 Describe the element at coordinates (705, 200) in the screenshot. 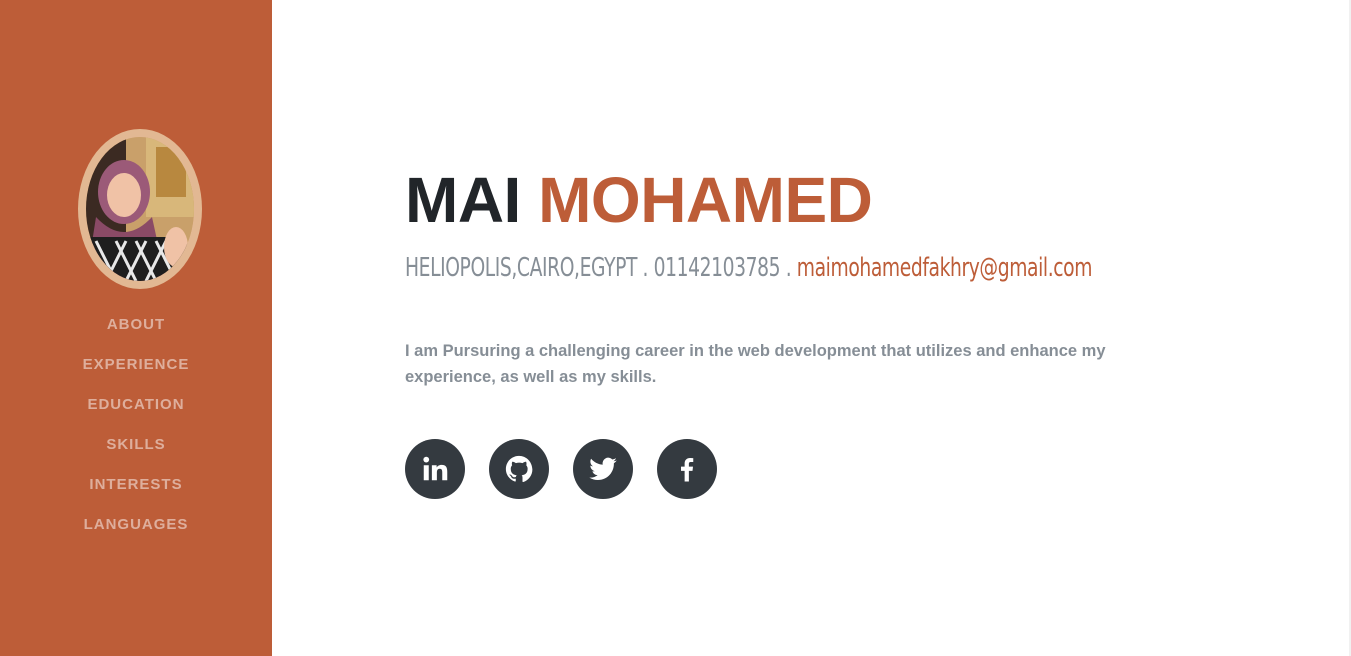

I see `last-name: MOHAMED` at that location.